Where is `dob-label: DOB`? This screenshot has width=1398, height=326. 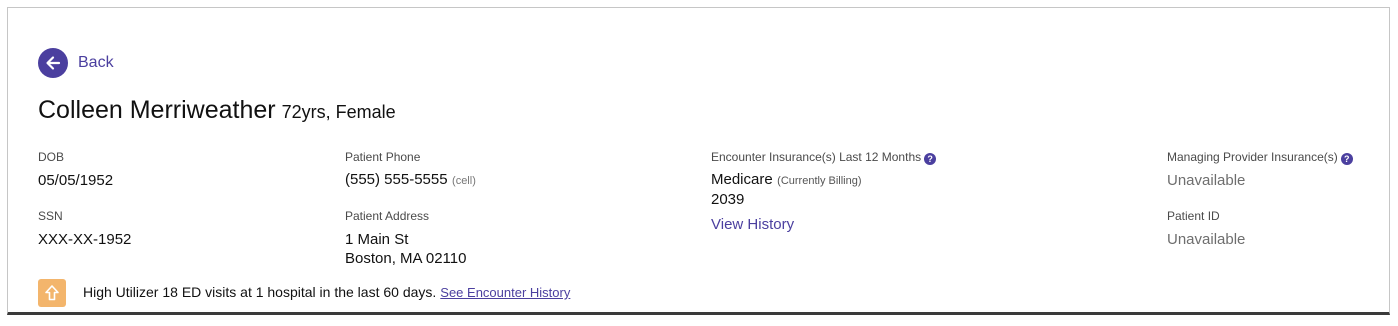 dob-label: DOB is located at coordinates (51, 157).